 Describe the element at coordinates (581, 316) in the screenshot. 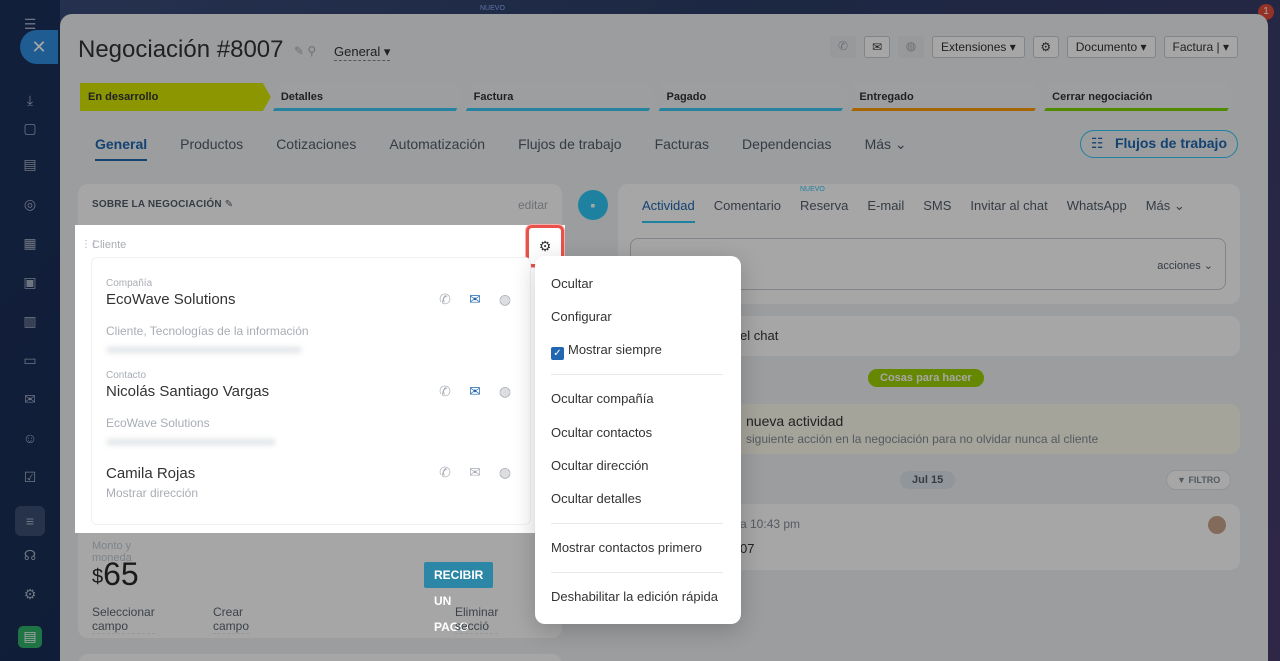

I see `menu-item-configurar: Configurar` at that location.